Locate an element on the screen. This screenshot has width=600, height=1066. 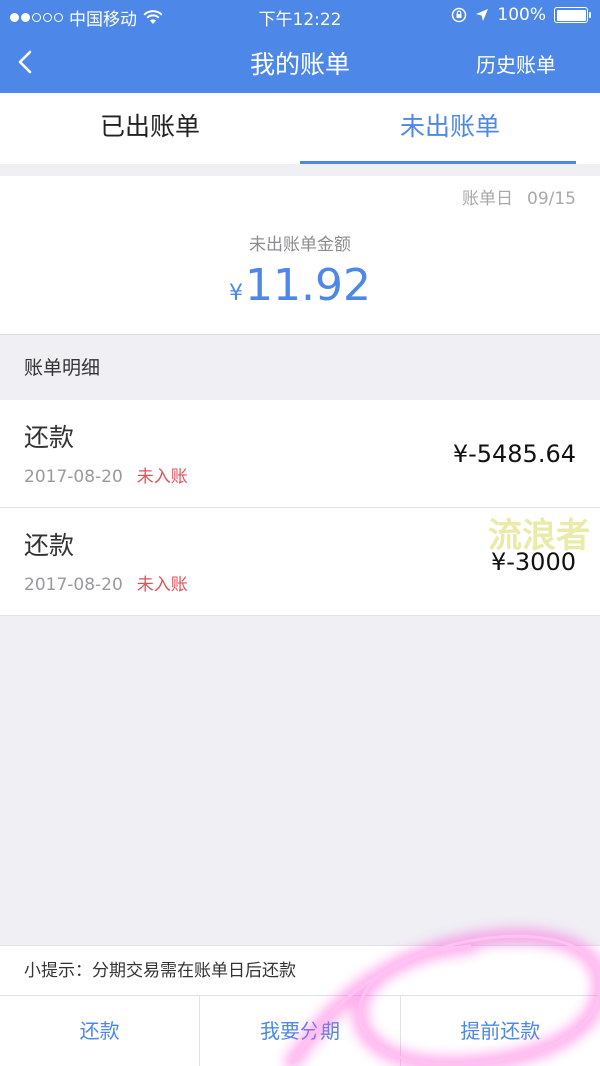
tab-label: 已出账单 is located at coordinates (149, 126).